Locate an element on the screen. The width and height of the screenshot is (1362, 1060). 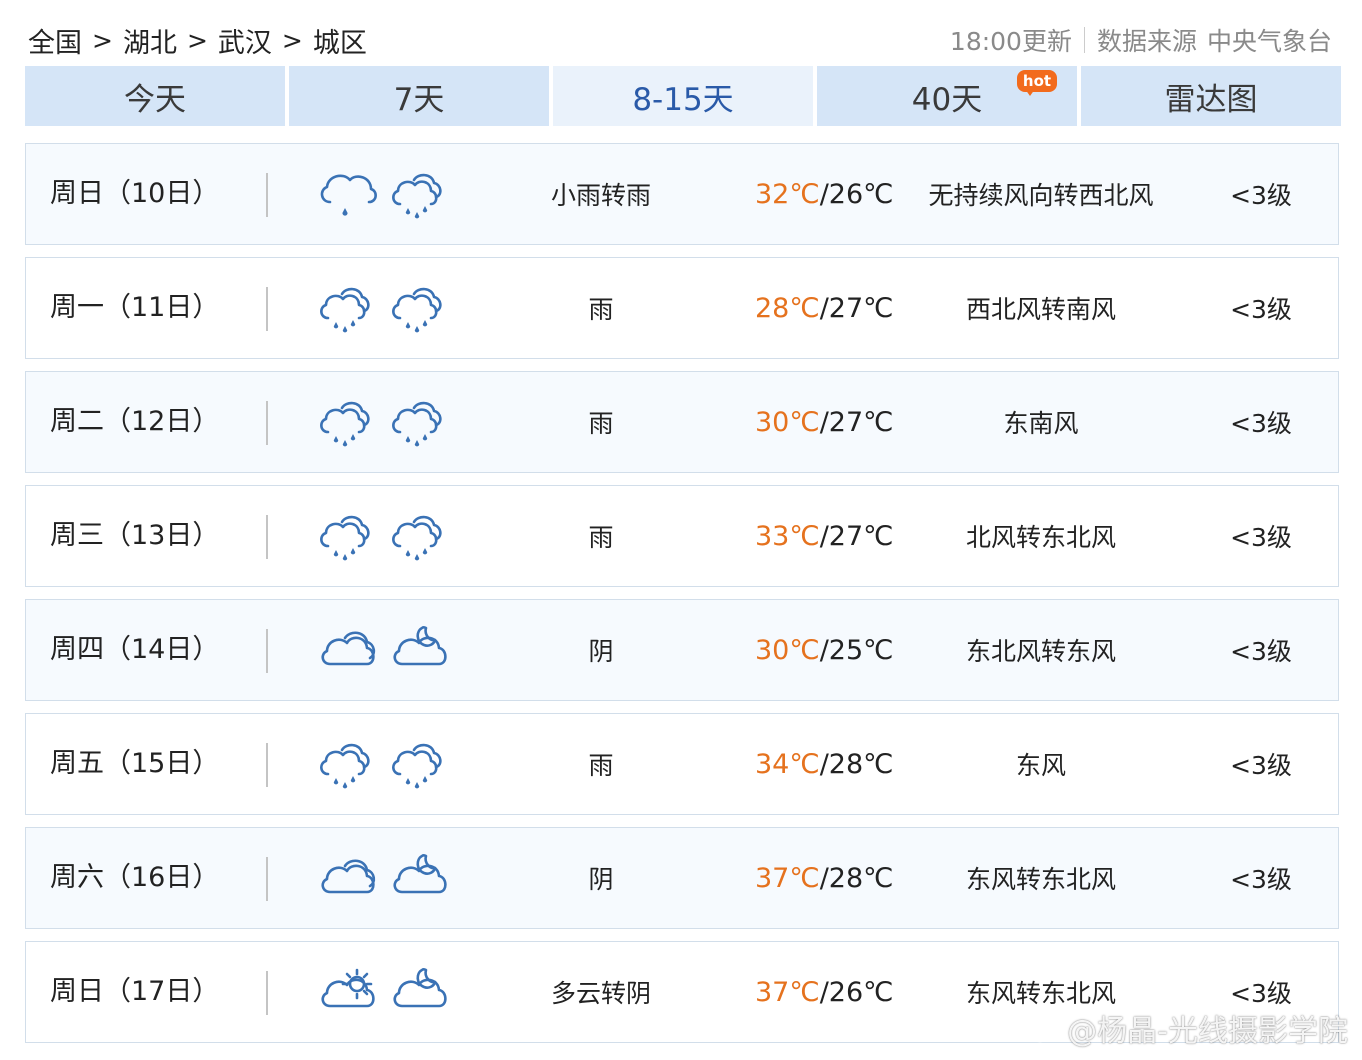
overcast-icon is located at coordinates (348, 876).